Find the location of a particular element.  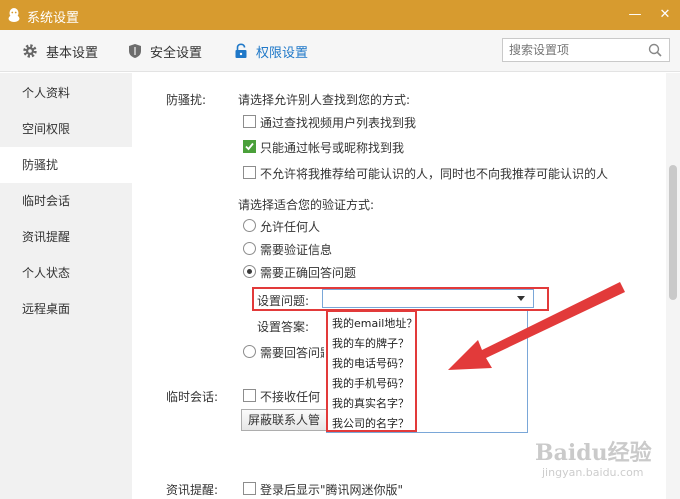

find-by-account-label: 只能通过帐号或昵称找到我 is located at coordinates (332, 148).